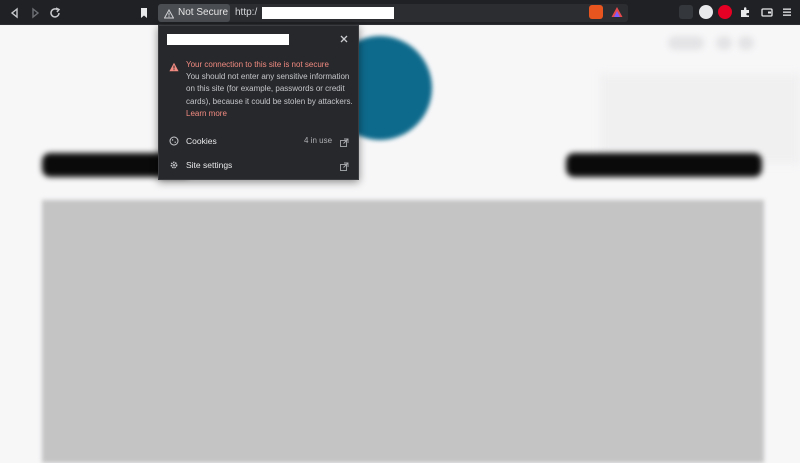  I want to click on screen-capture-icon, so click(686, 12).